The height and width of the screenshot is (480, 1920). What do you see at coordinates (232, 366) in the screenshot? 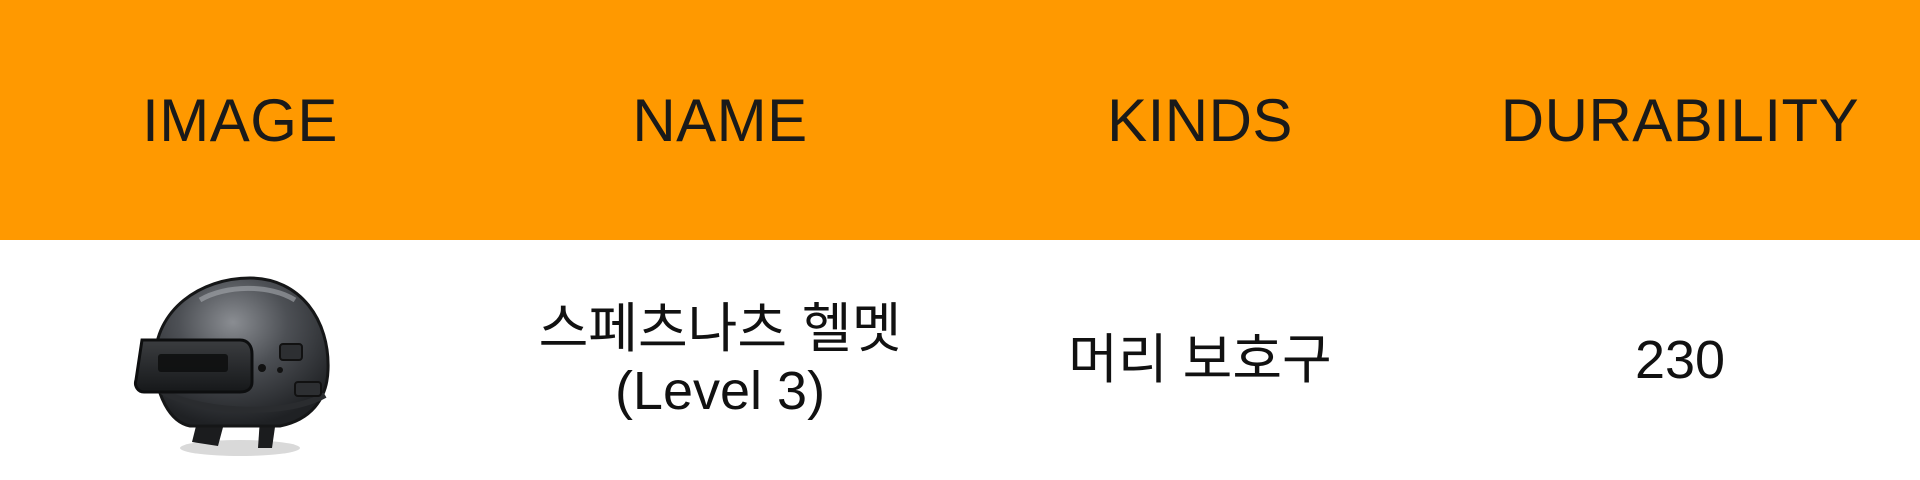
I see `helmet-icon` at bounding box center [232, 366].